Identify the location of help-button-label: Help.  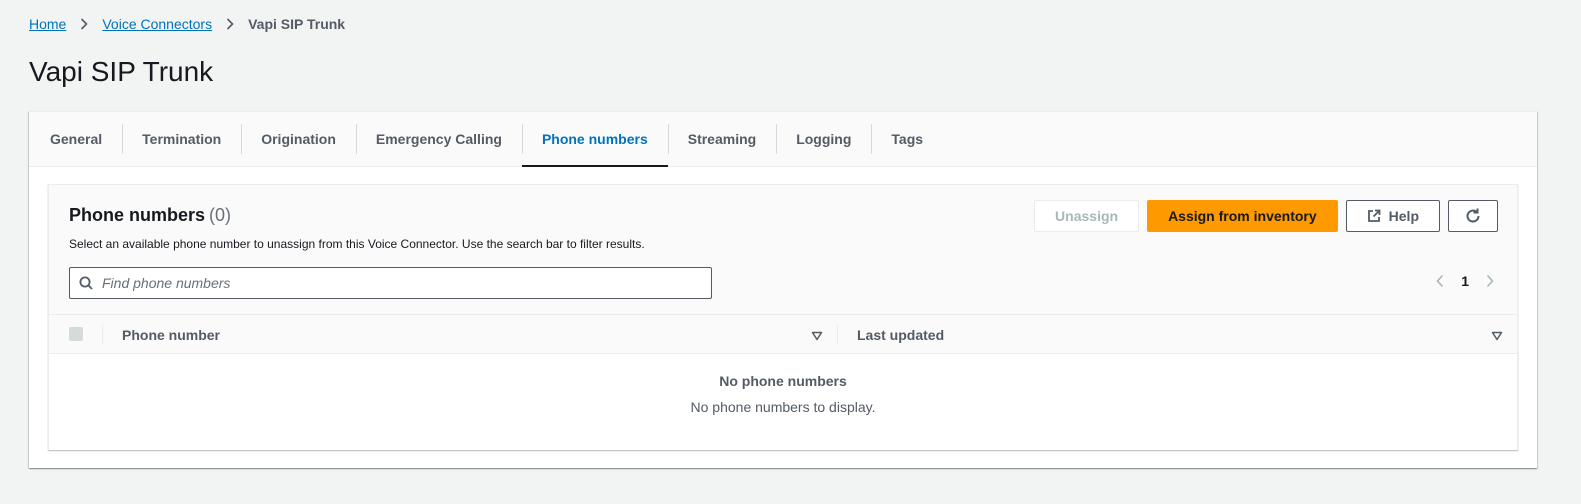
(1403, 216).